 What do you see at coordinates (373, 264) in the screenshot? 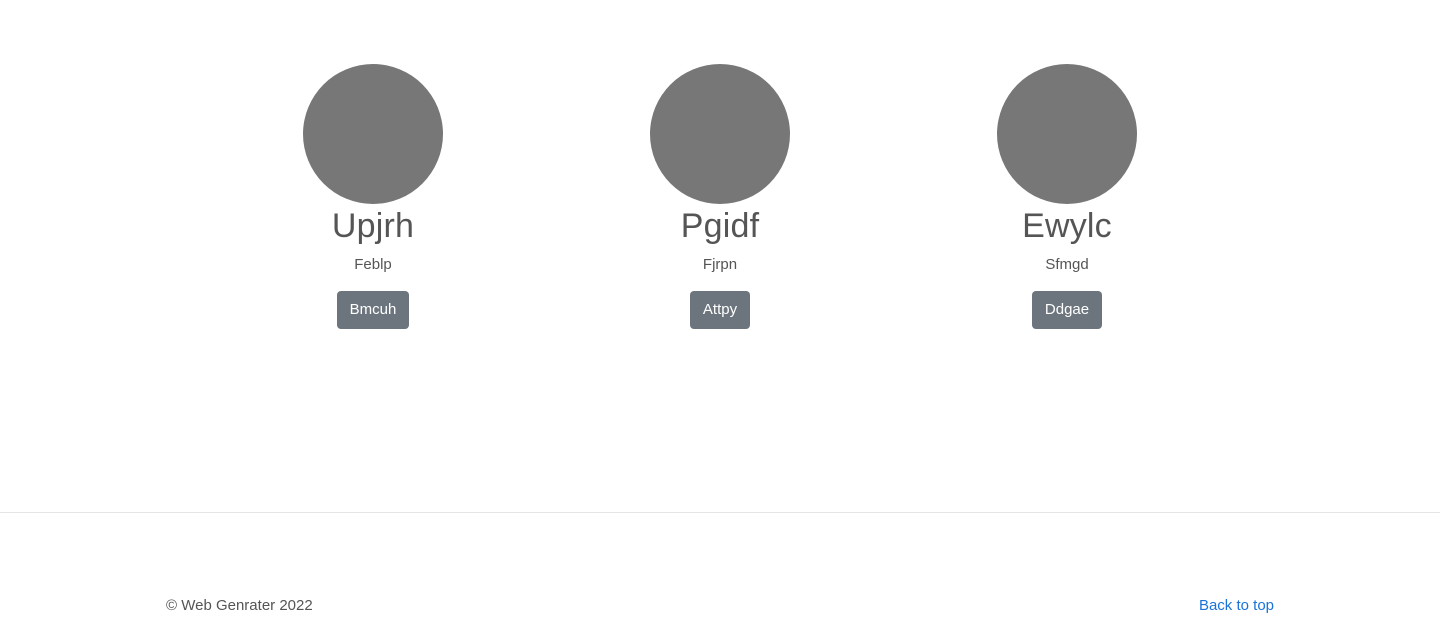
I see `card-subtitle: Feblp` at bounding box center [373, 264].